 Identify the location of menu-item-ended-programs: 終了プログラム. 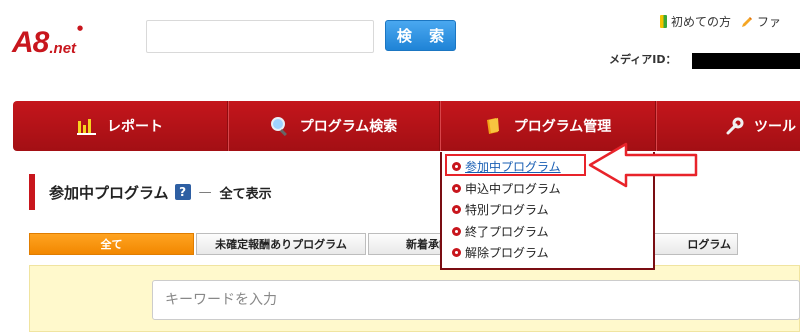
(552, 232).